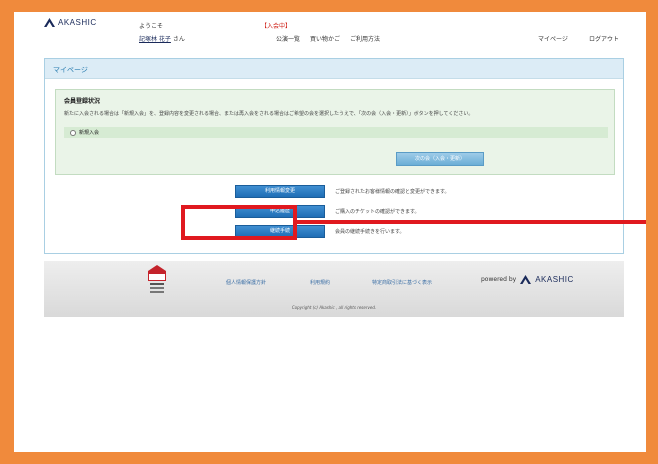 This screenshot has width=658, height=464. Describe the element at coordinates (334, 69) in the screenshot. I see `mypage-title: マイページ` at that location.